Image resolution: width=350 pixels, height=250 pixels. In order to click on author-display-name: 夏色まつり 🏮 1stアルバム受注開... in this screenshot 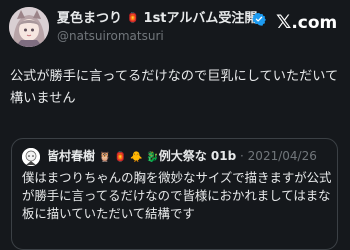, I will do `click(160, 19)`.